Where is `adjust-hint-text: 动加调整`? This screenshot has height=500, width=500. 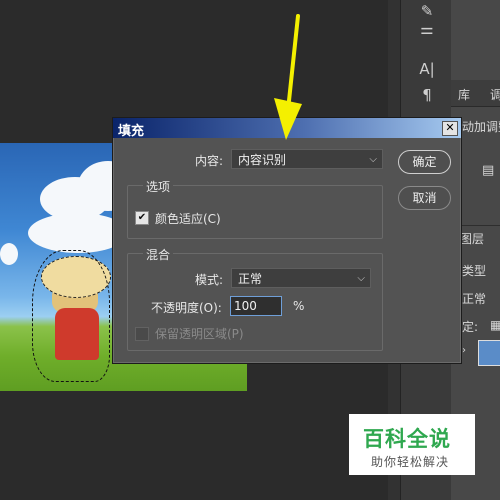 adjust-hint-text: 动加调整 is located at coordinates (481, 127).